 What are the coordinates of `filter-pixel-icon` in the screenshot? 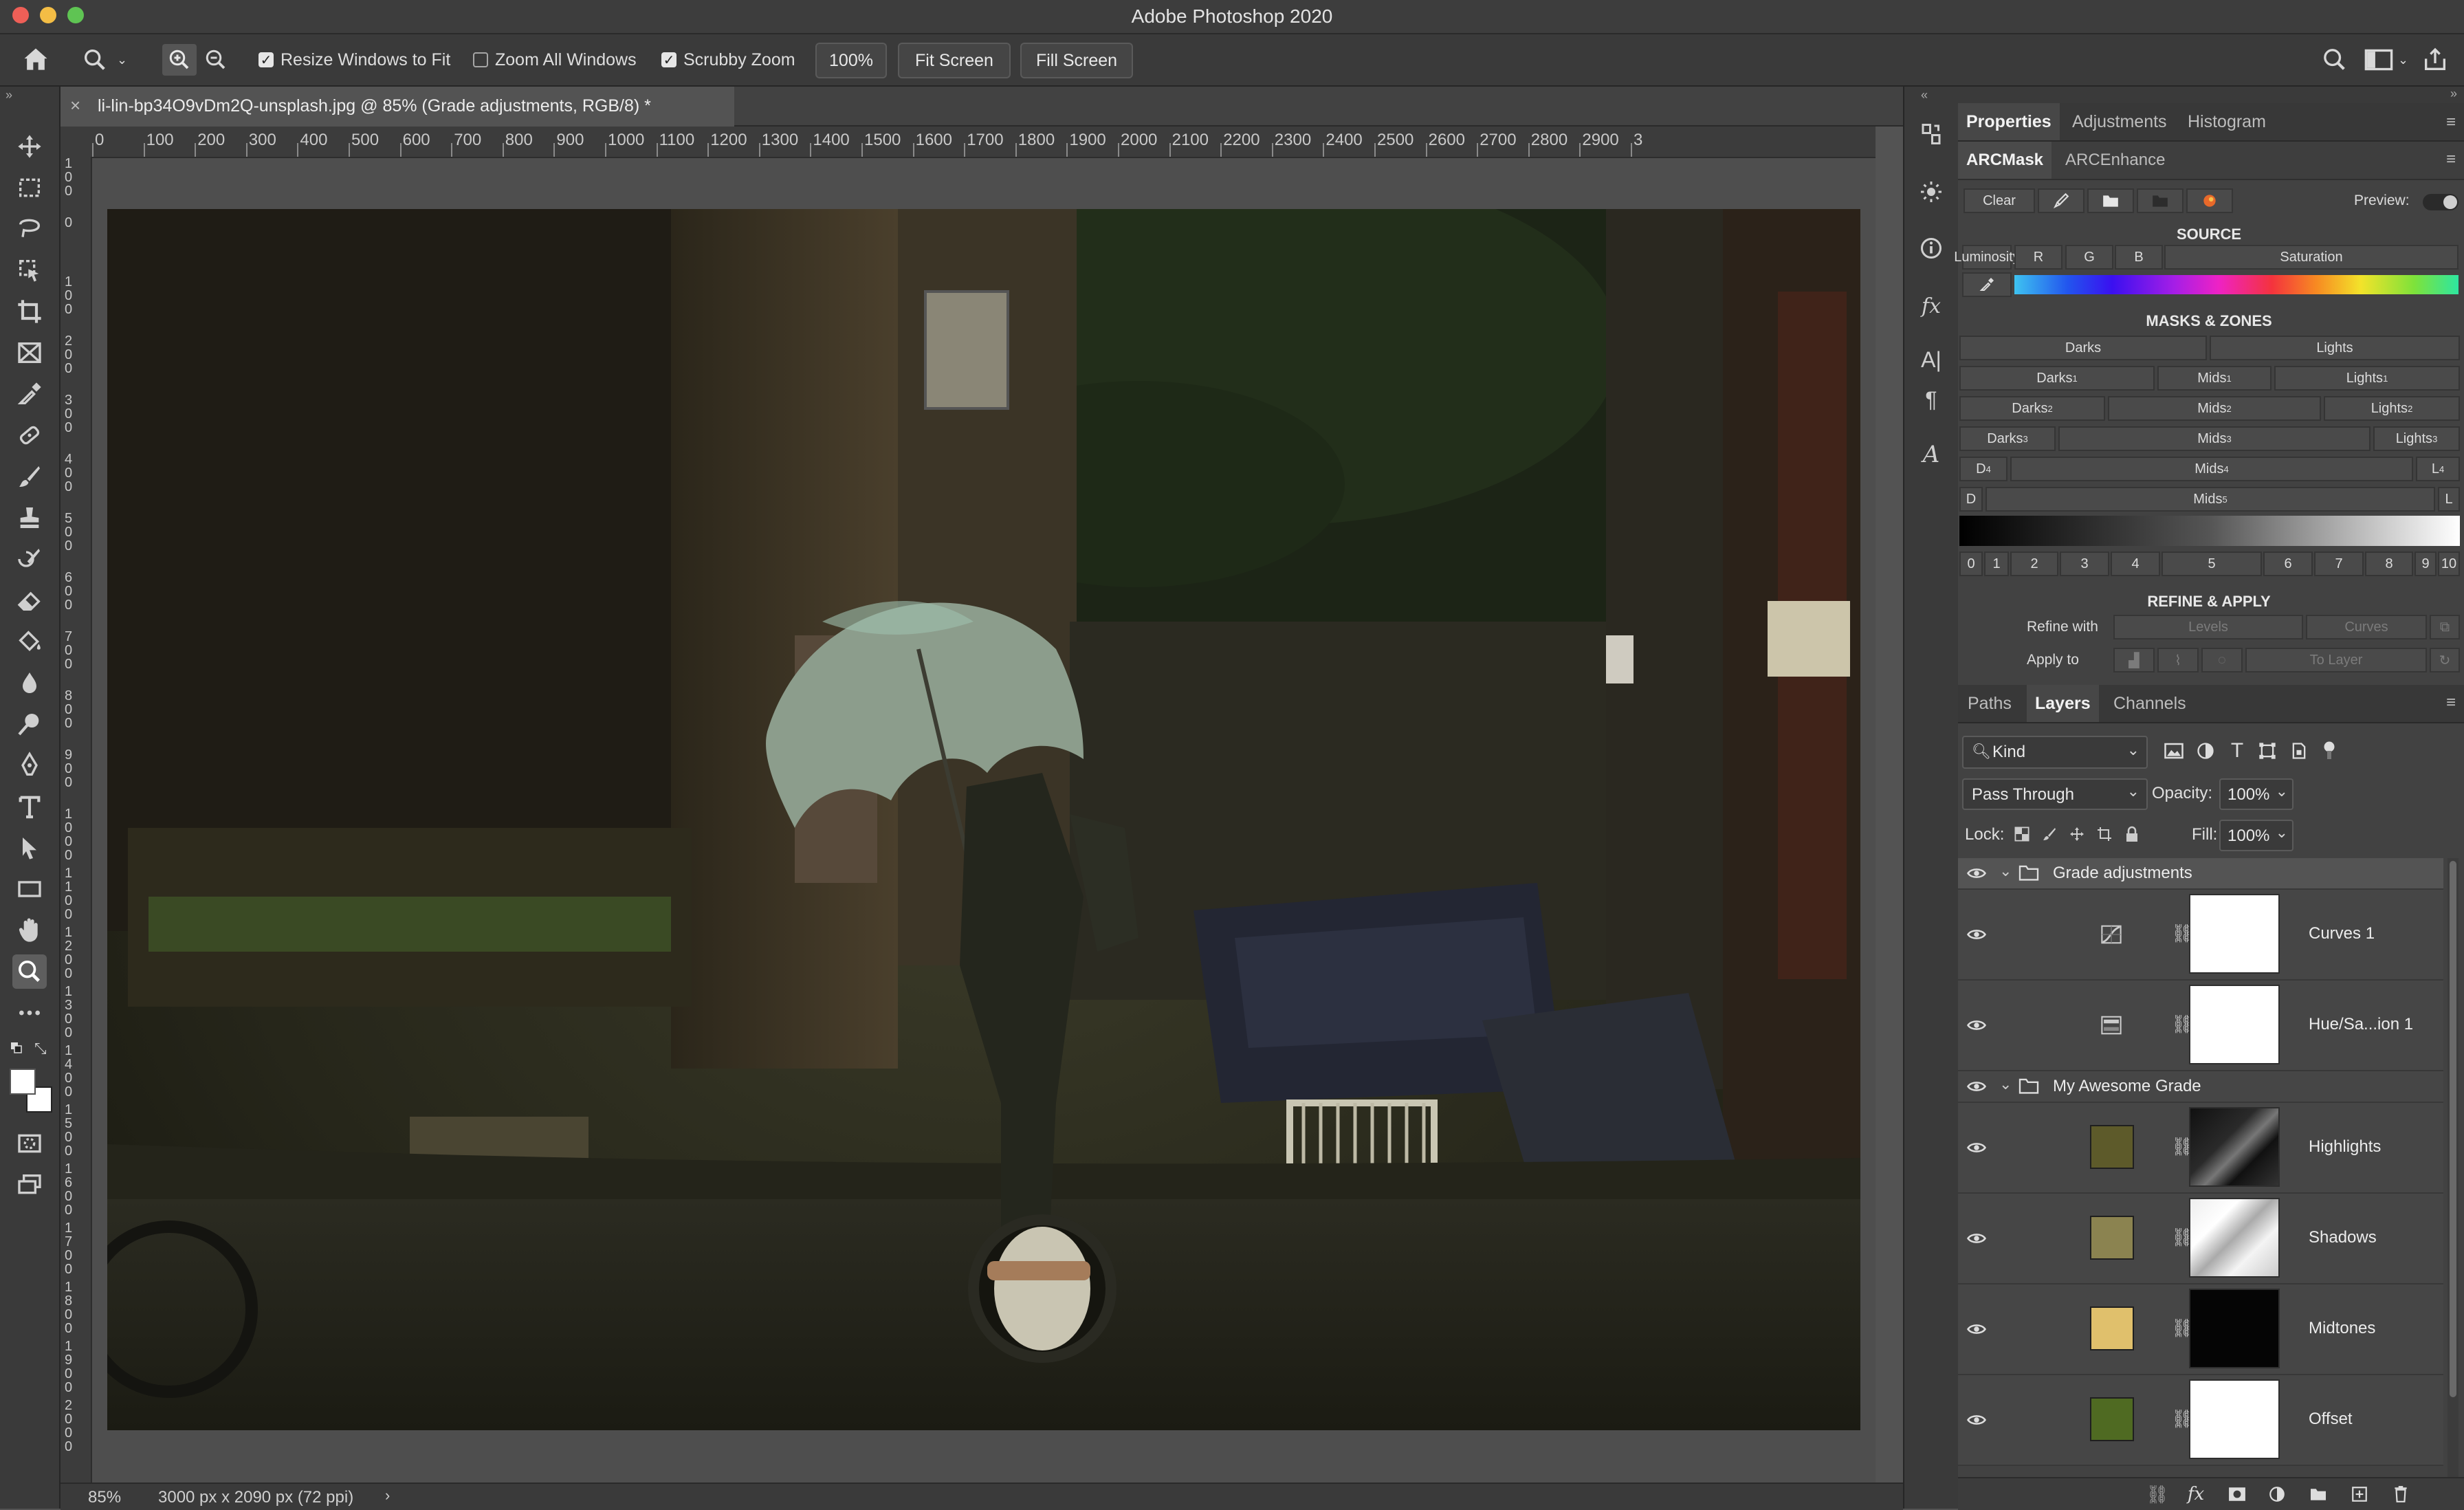 It's located at (2174, 751).